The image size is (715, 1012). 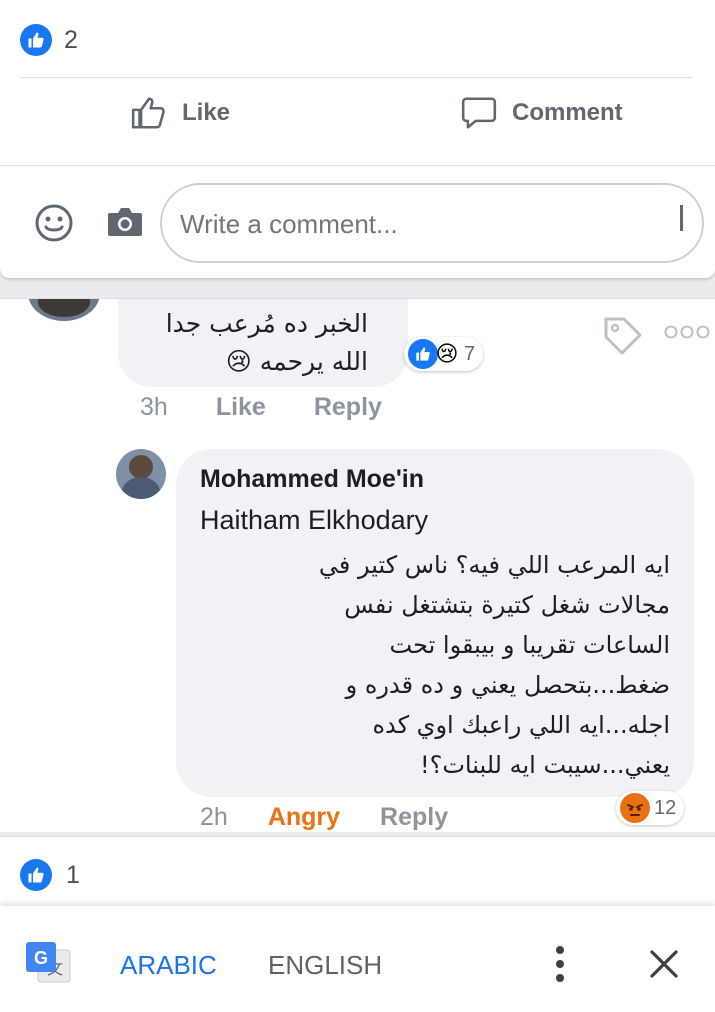 I want to click on text-cursor, so click(x=681, y=218).